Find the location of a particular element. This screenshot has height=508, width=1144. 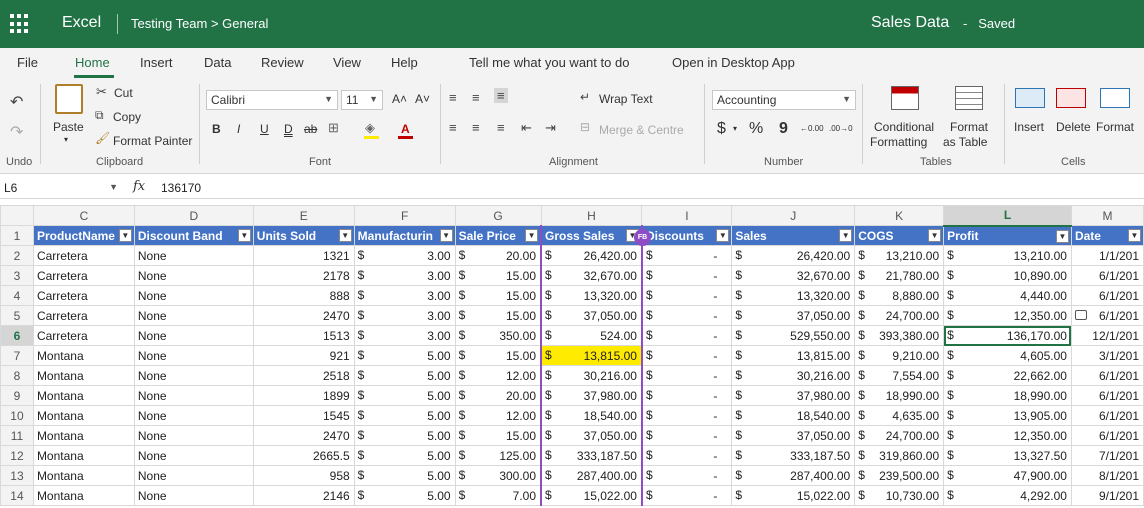

cell-h6: $524.00 is located at coordinates (591, 335).